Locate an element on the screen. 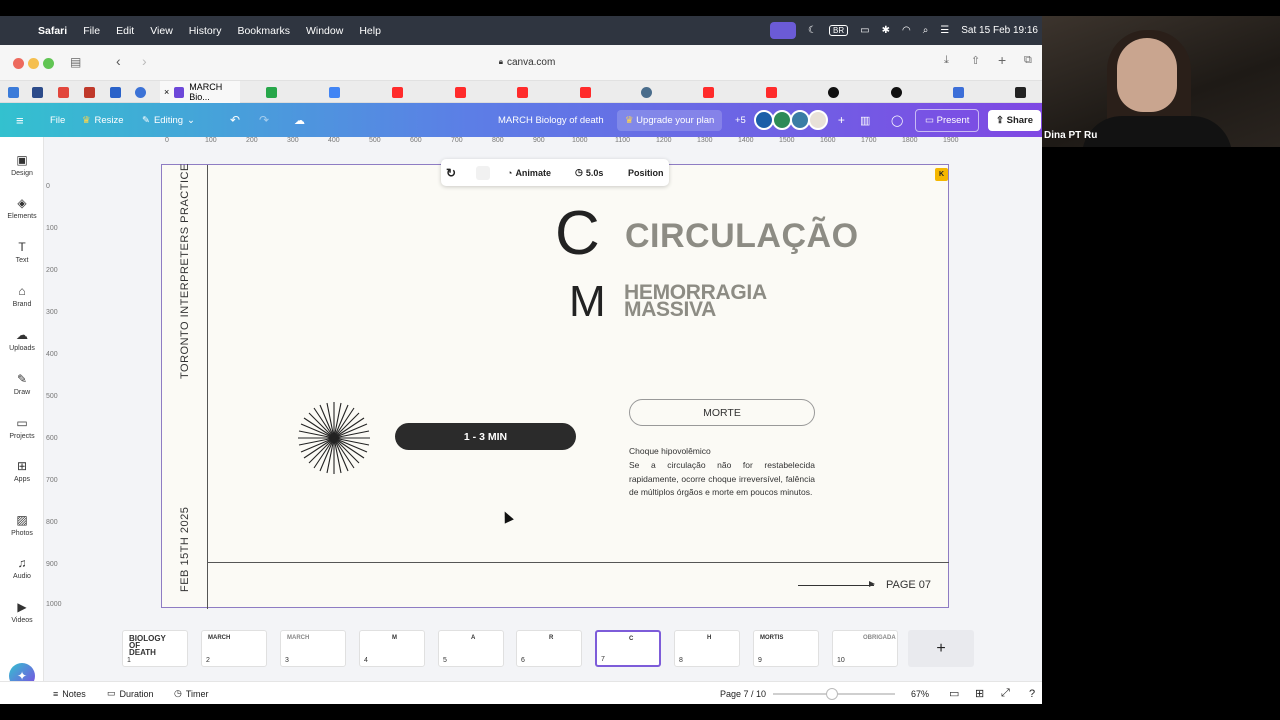 The height and width of the screenshot is (720, 1280). close-window-button is located at coordinates (18, 63).